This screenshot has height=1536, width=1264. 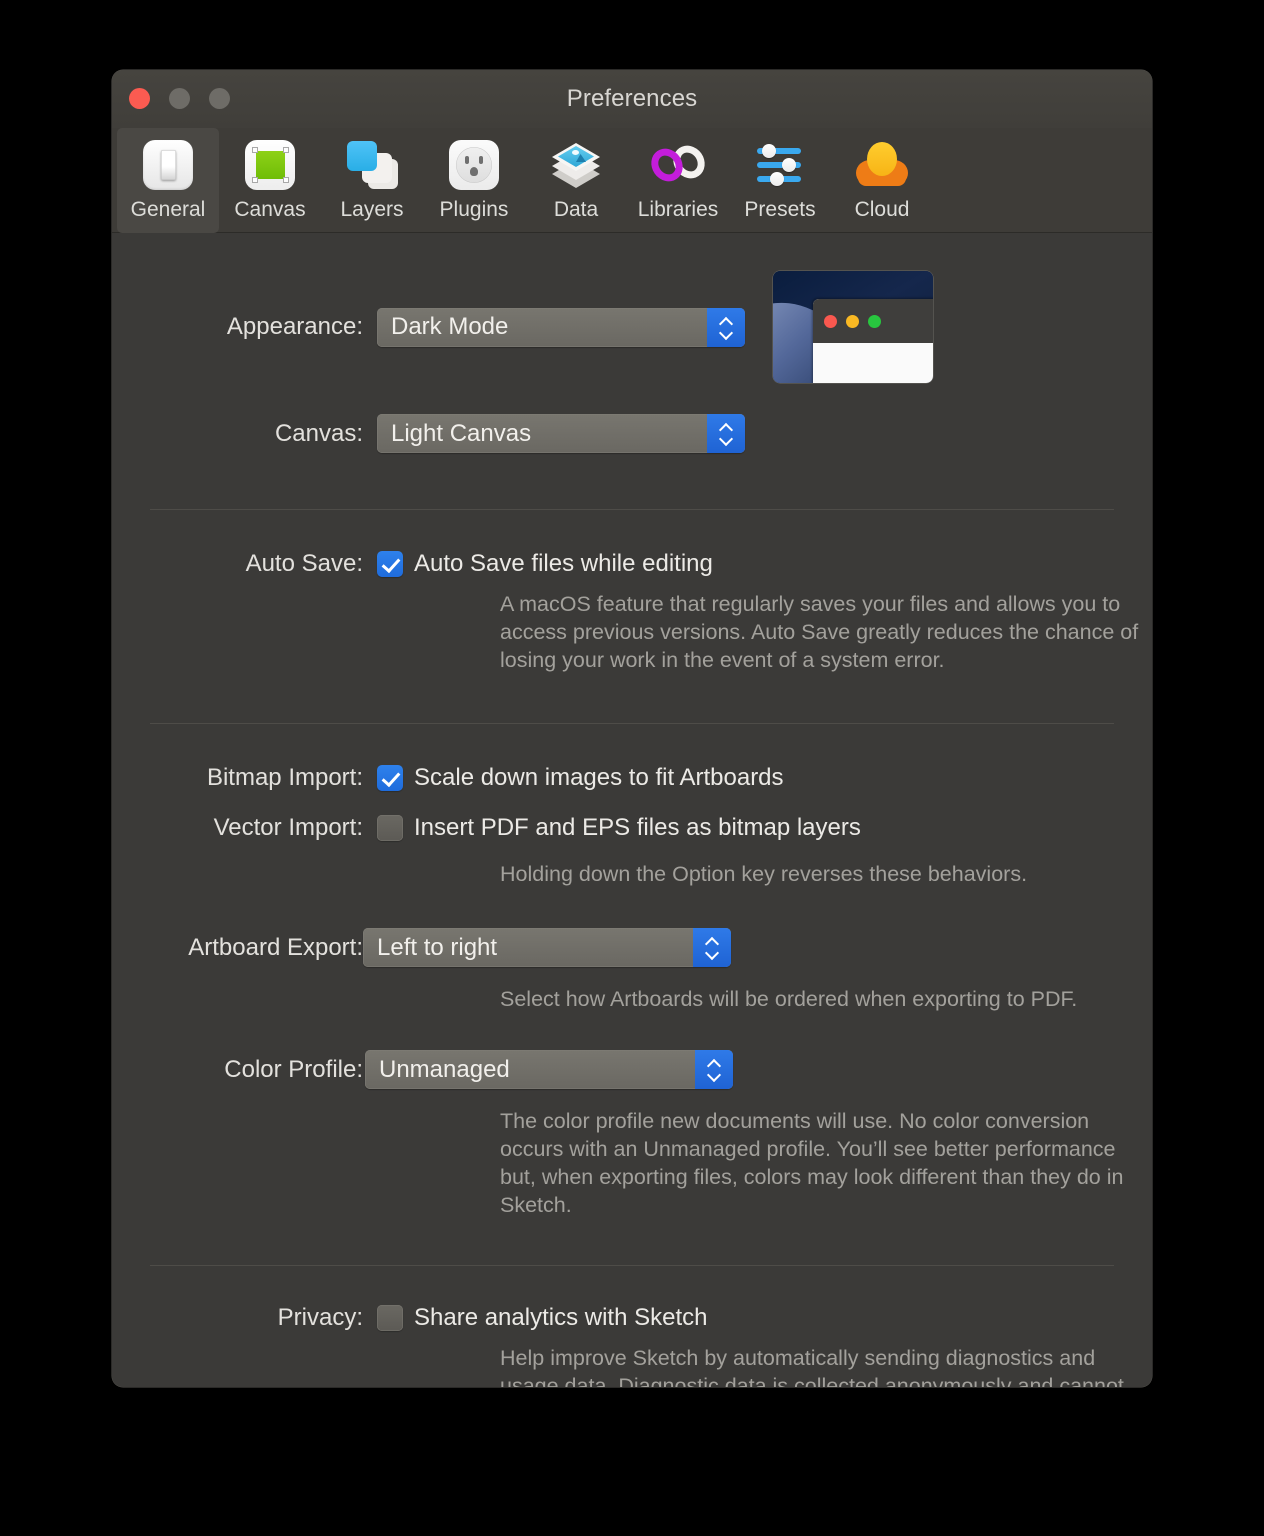 I want to click on preview-close-dot-icon, so click(x=830, y=321).